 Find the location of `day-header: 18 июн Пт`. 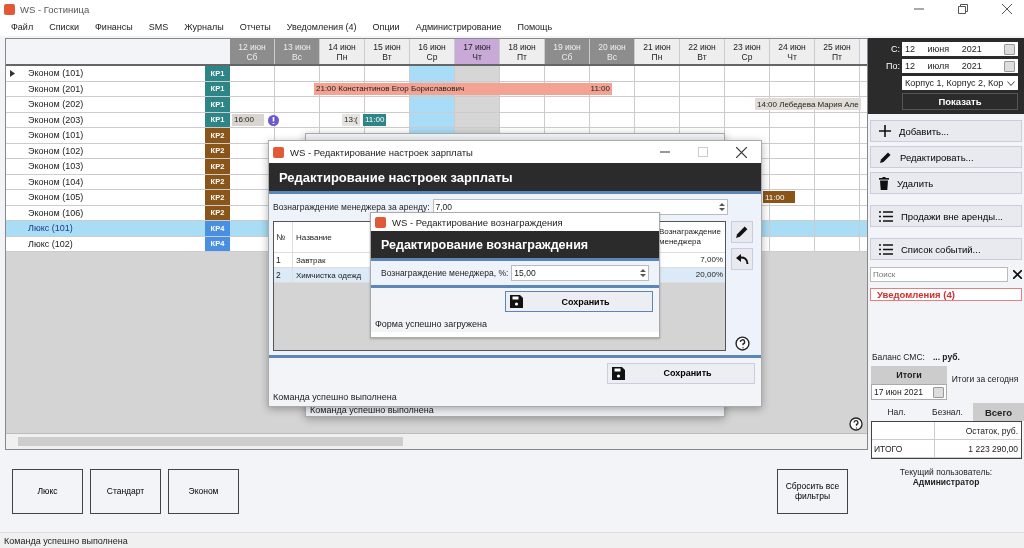

day-header: 18 июн Пт is located at coordinates (522, 51).